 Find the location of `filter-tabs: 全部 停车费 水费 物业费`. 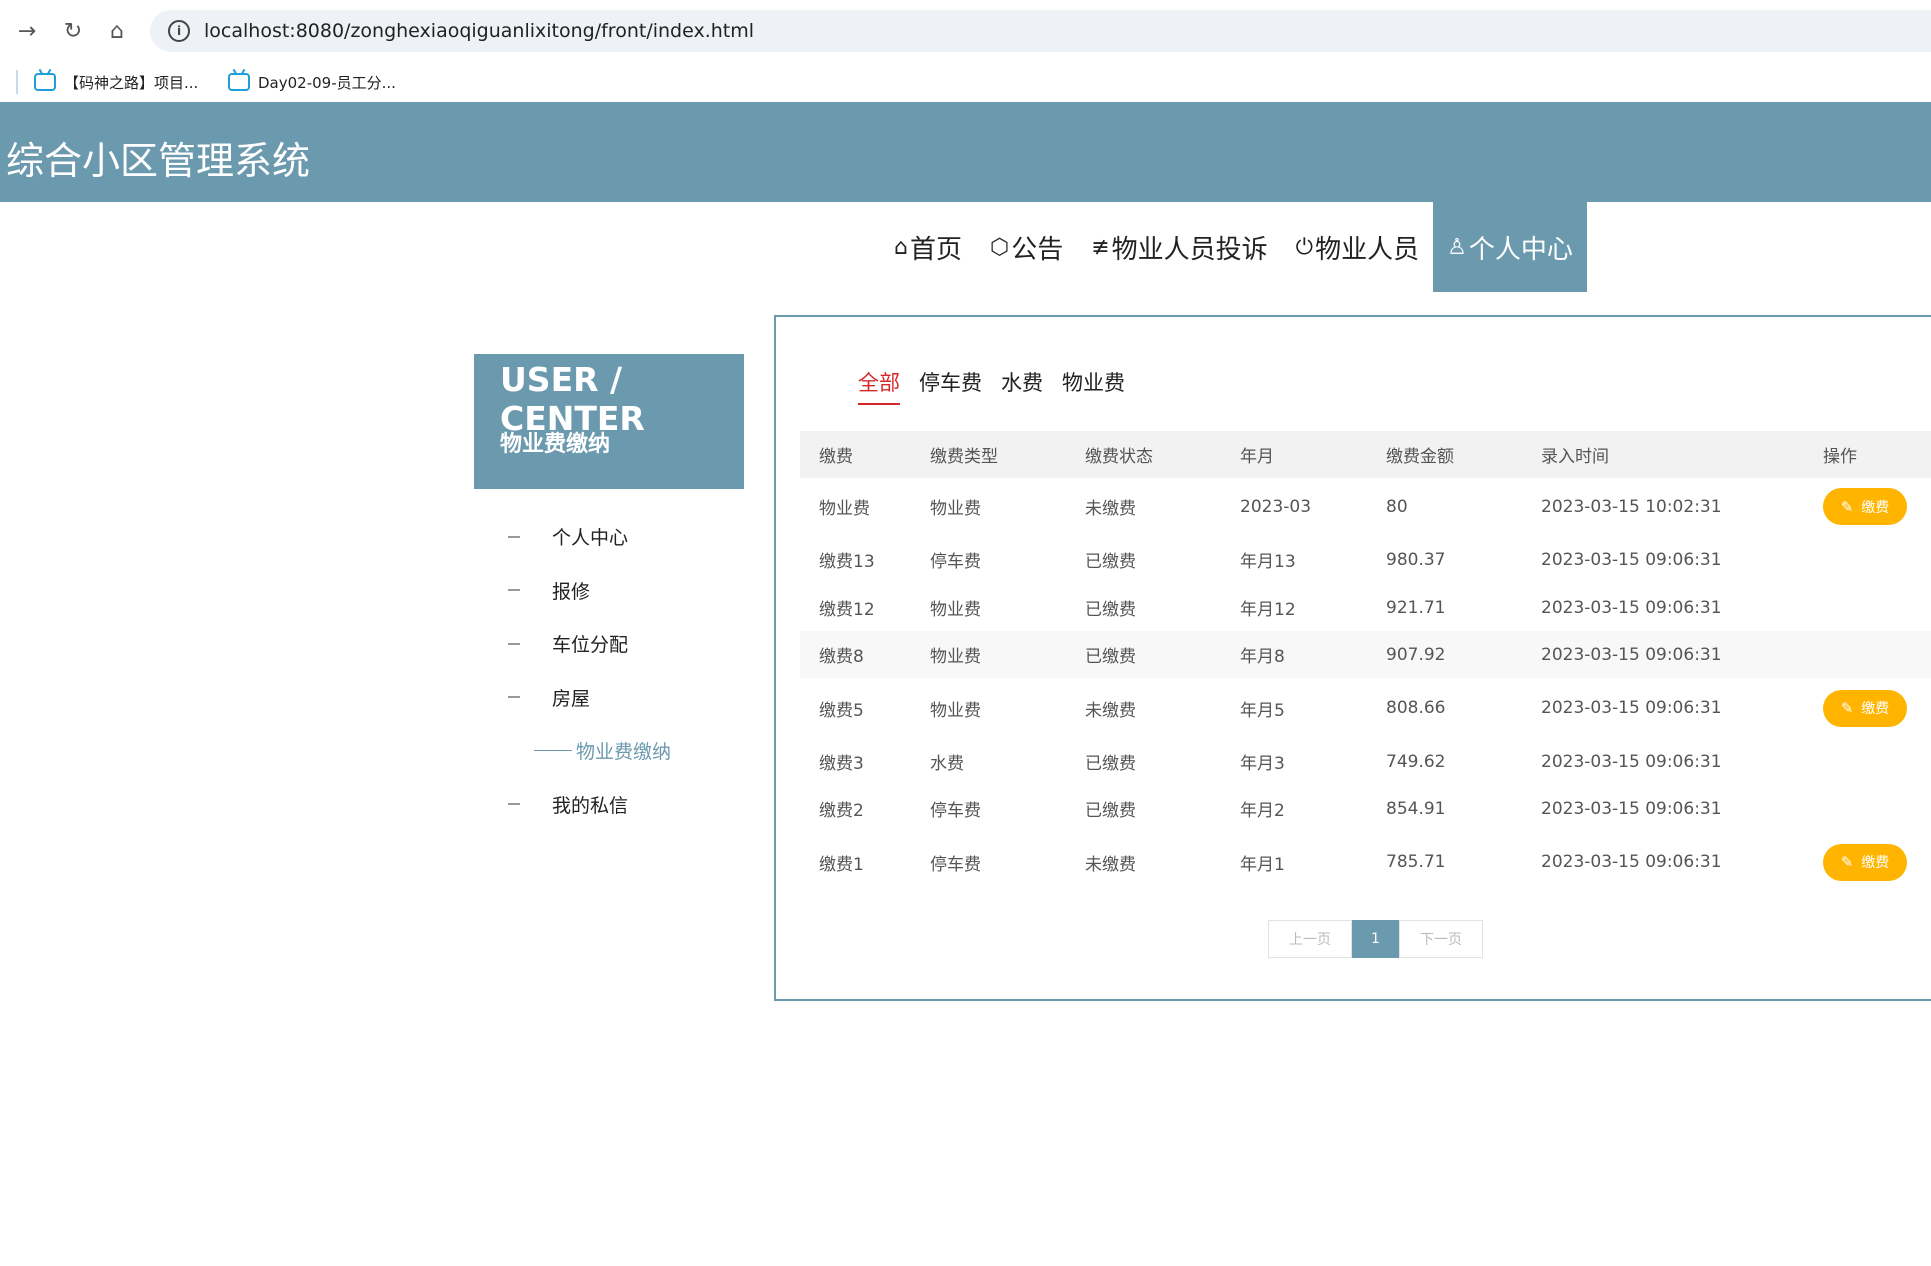

filter-tabs: 全部 停车费 水费 物业费 is located at coordinates (1001, 386).